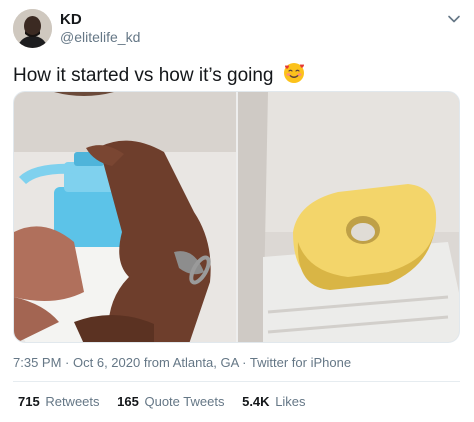 This screenshot has width=474, height=422. I want to click on tweet-stats: 715 Retweets 165 Quote Tweets 5.4K Likes, so click(169, 401).